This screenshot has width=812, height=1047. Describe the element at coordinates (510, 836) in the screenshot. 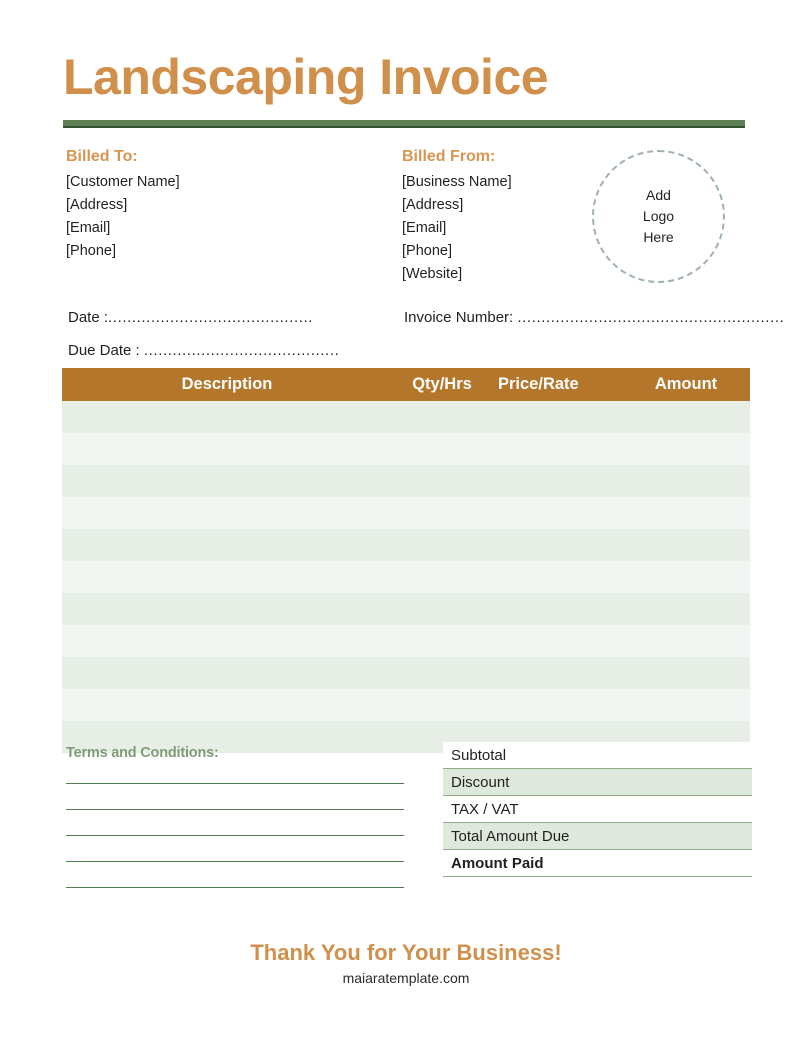

I see `totals-row-label: Total Amount Due` at that location.